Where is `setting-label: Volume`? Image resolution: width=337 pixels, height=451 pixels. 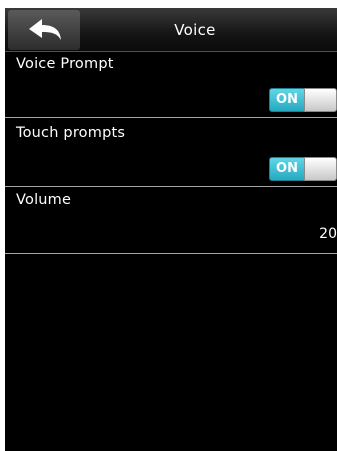
setting-label: Volume is located at coordinates (44, 200).